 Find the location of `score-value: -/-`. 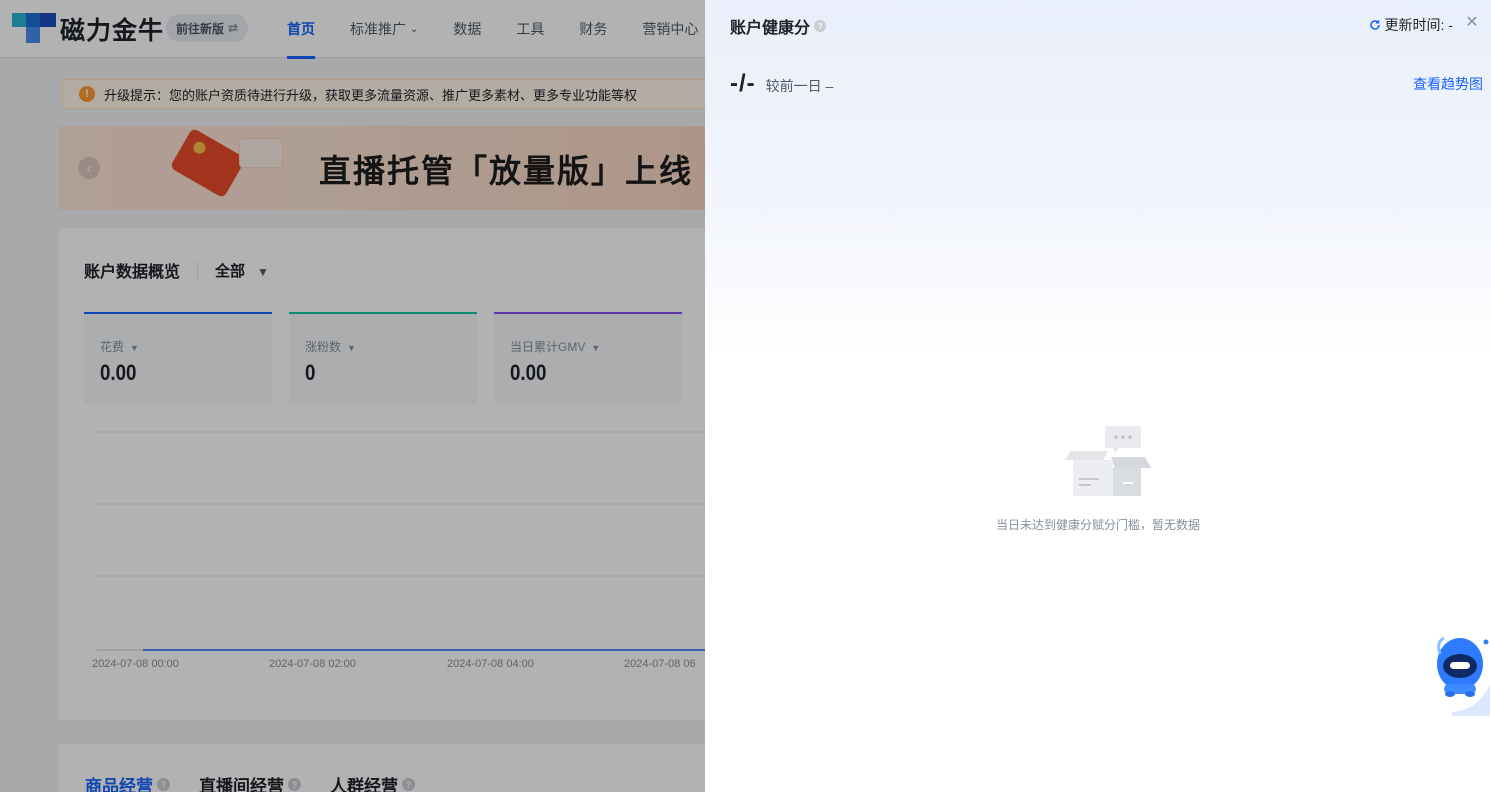

score-value: -/- is located at coordinates (743, 83).